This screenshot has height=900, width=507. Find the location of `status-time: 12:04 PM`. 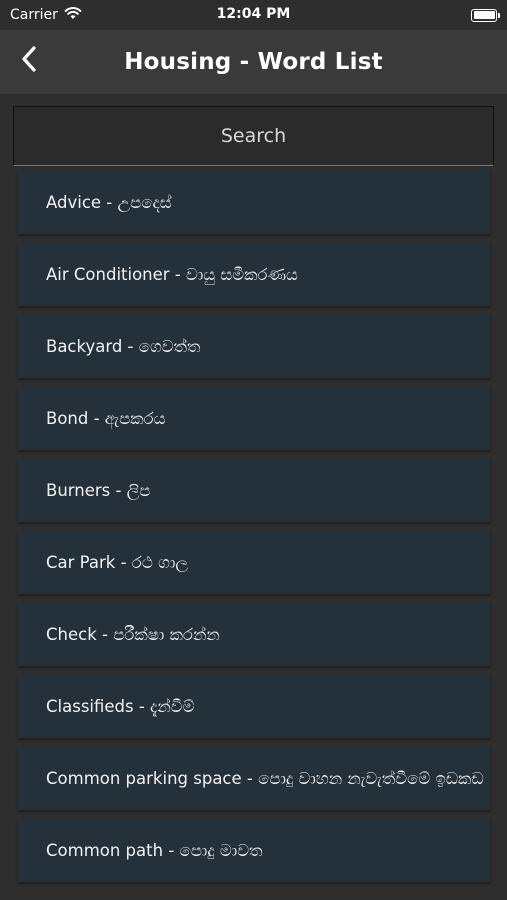

status-time: 12:04 PM is located at coordinates (253, 14).